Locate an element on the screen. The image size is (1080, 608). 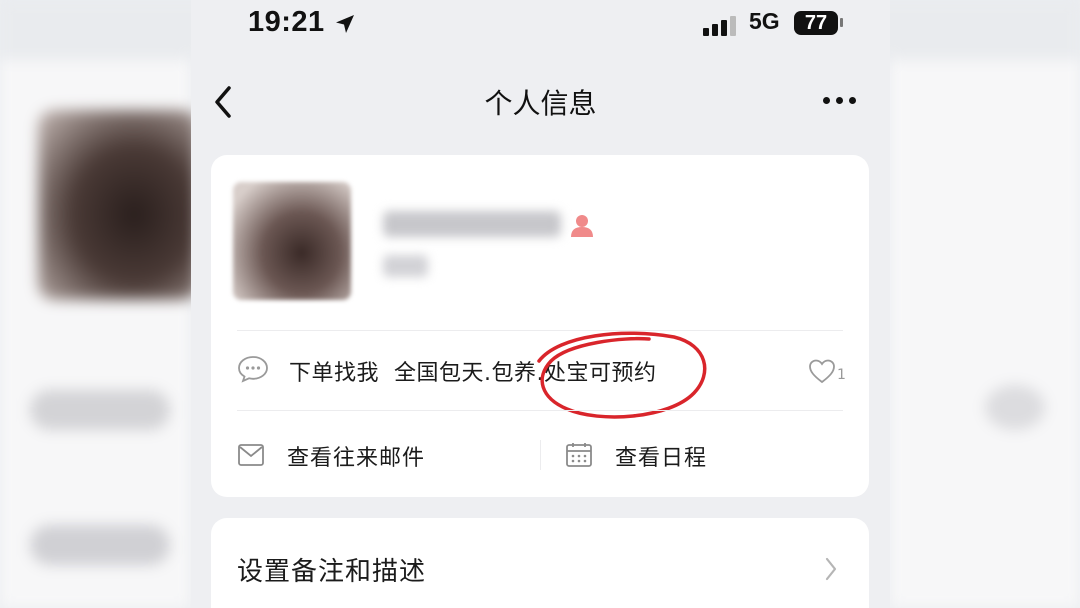
separator is located at coordinates (540, 455).